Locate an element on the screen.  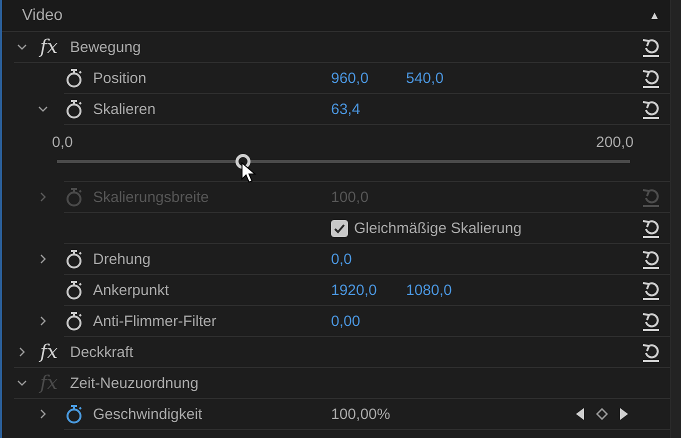
parameter-value: 1920,0 is located at coordinates (368, 290).